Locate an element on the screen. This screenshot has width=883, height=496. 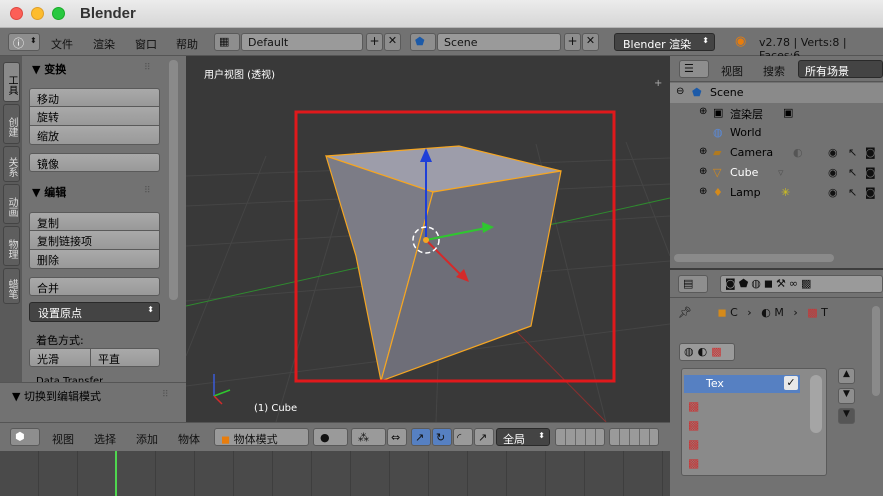
shading-select: ● is located at coordinates (330, 437).